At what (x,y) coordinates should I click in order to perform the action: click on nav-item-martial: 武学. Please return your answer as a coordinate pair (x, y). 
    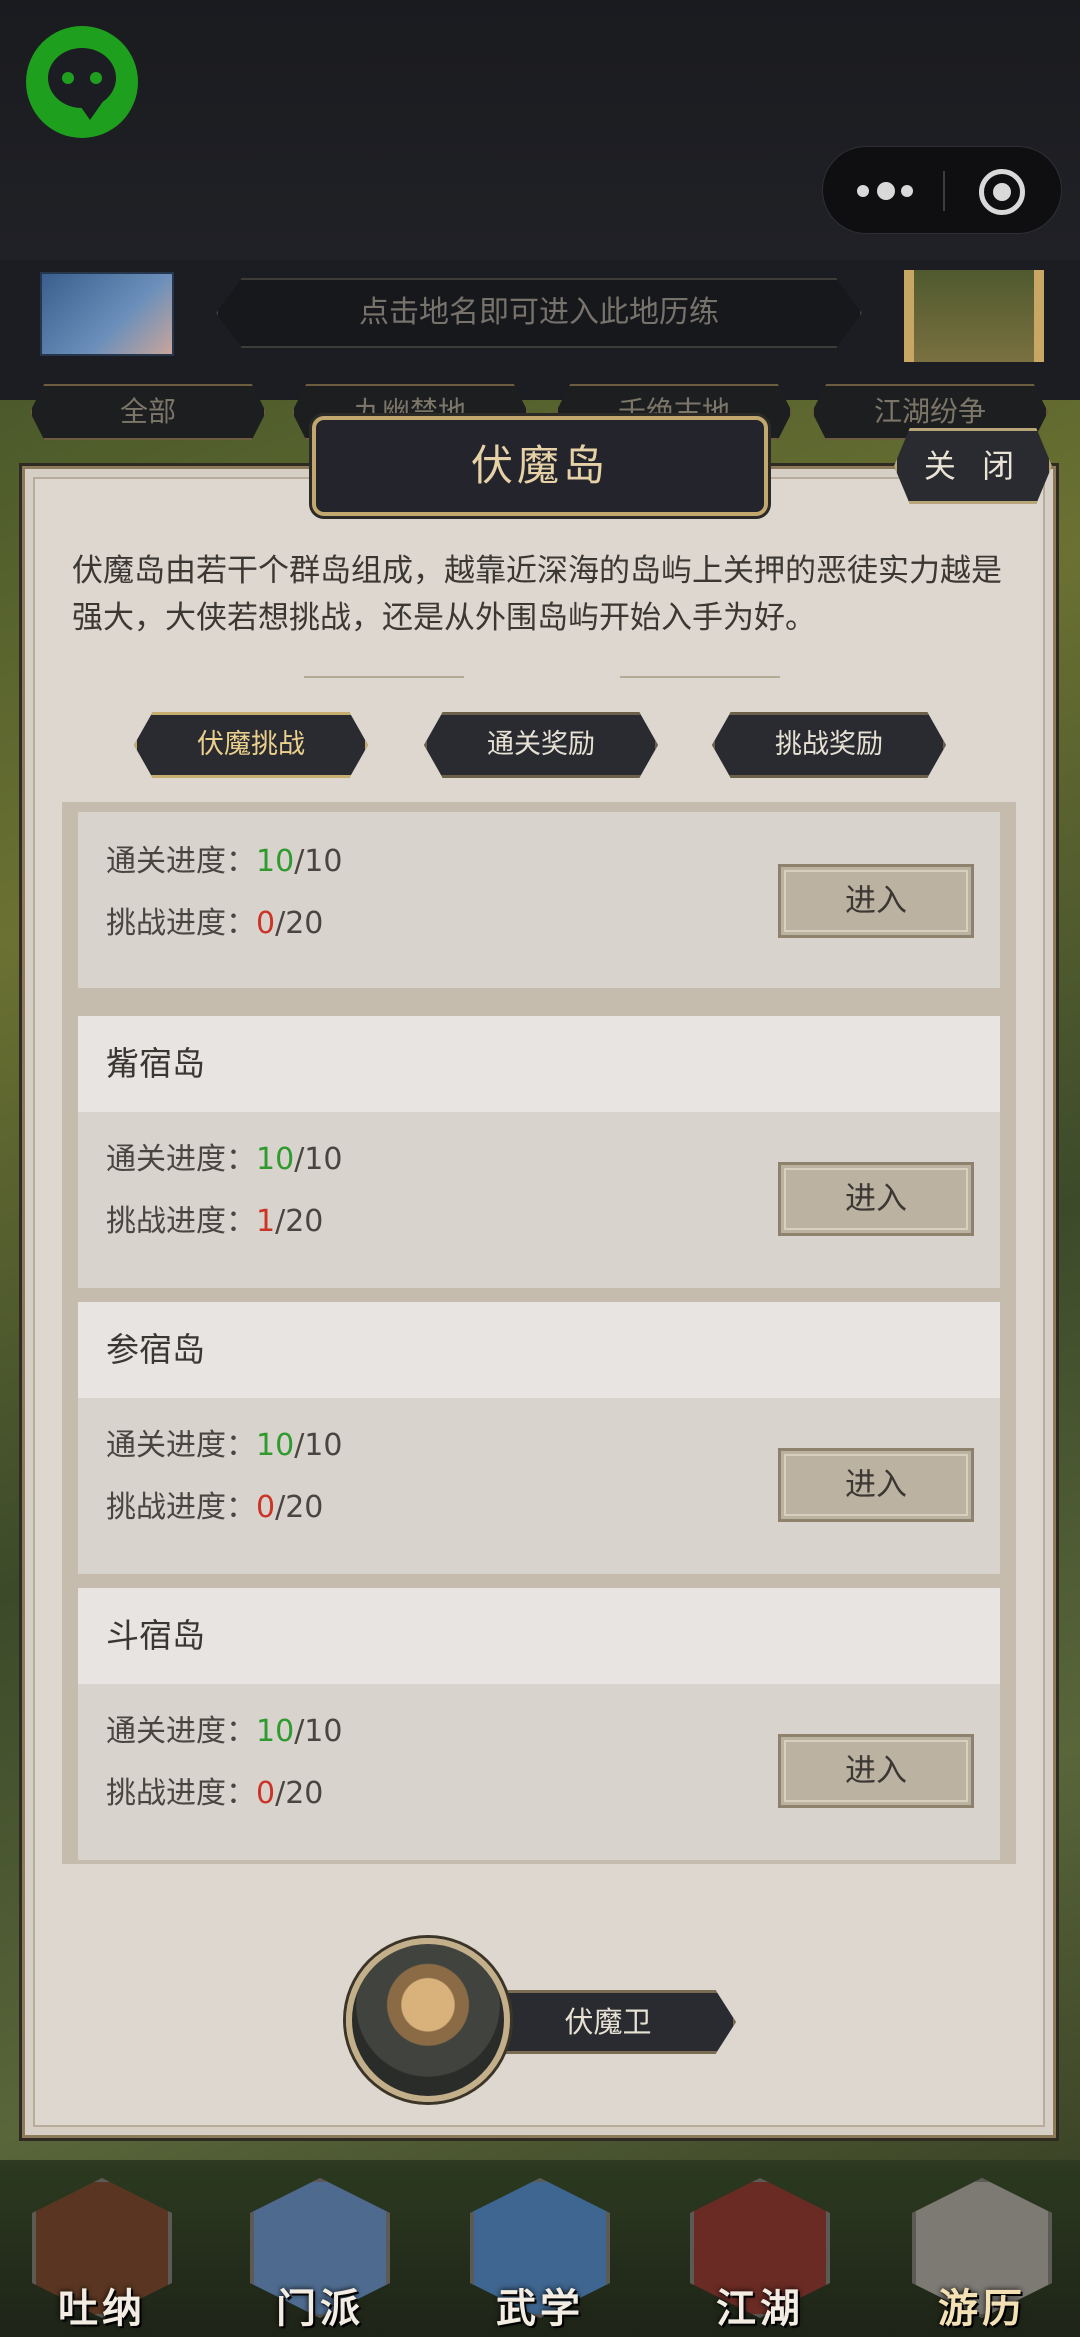
    Looking at the image, I should click on (540, 2252).